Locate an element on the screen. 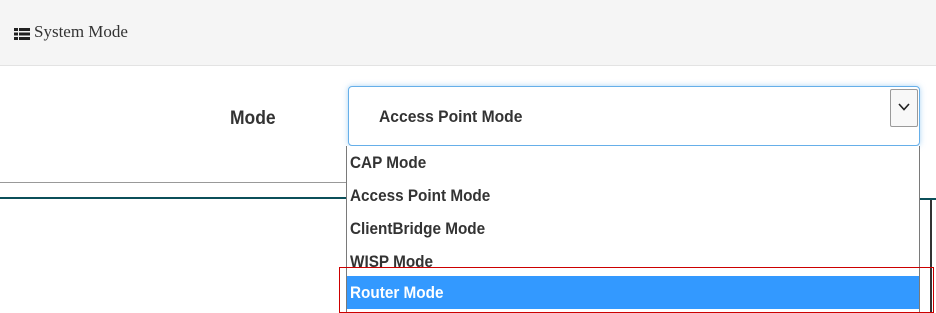  list-icon is located at coordinates (22, 34).